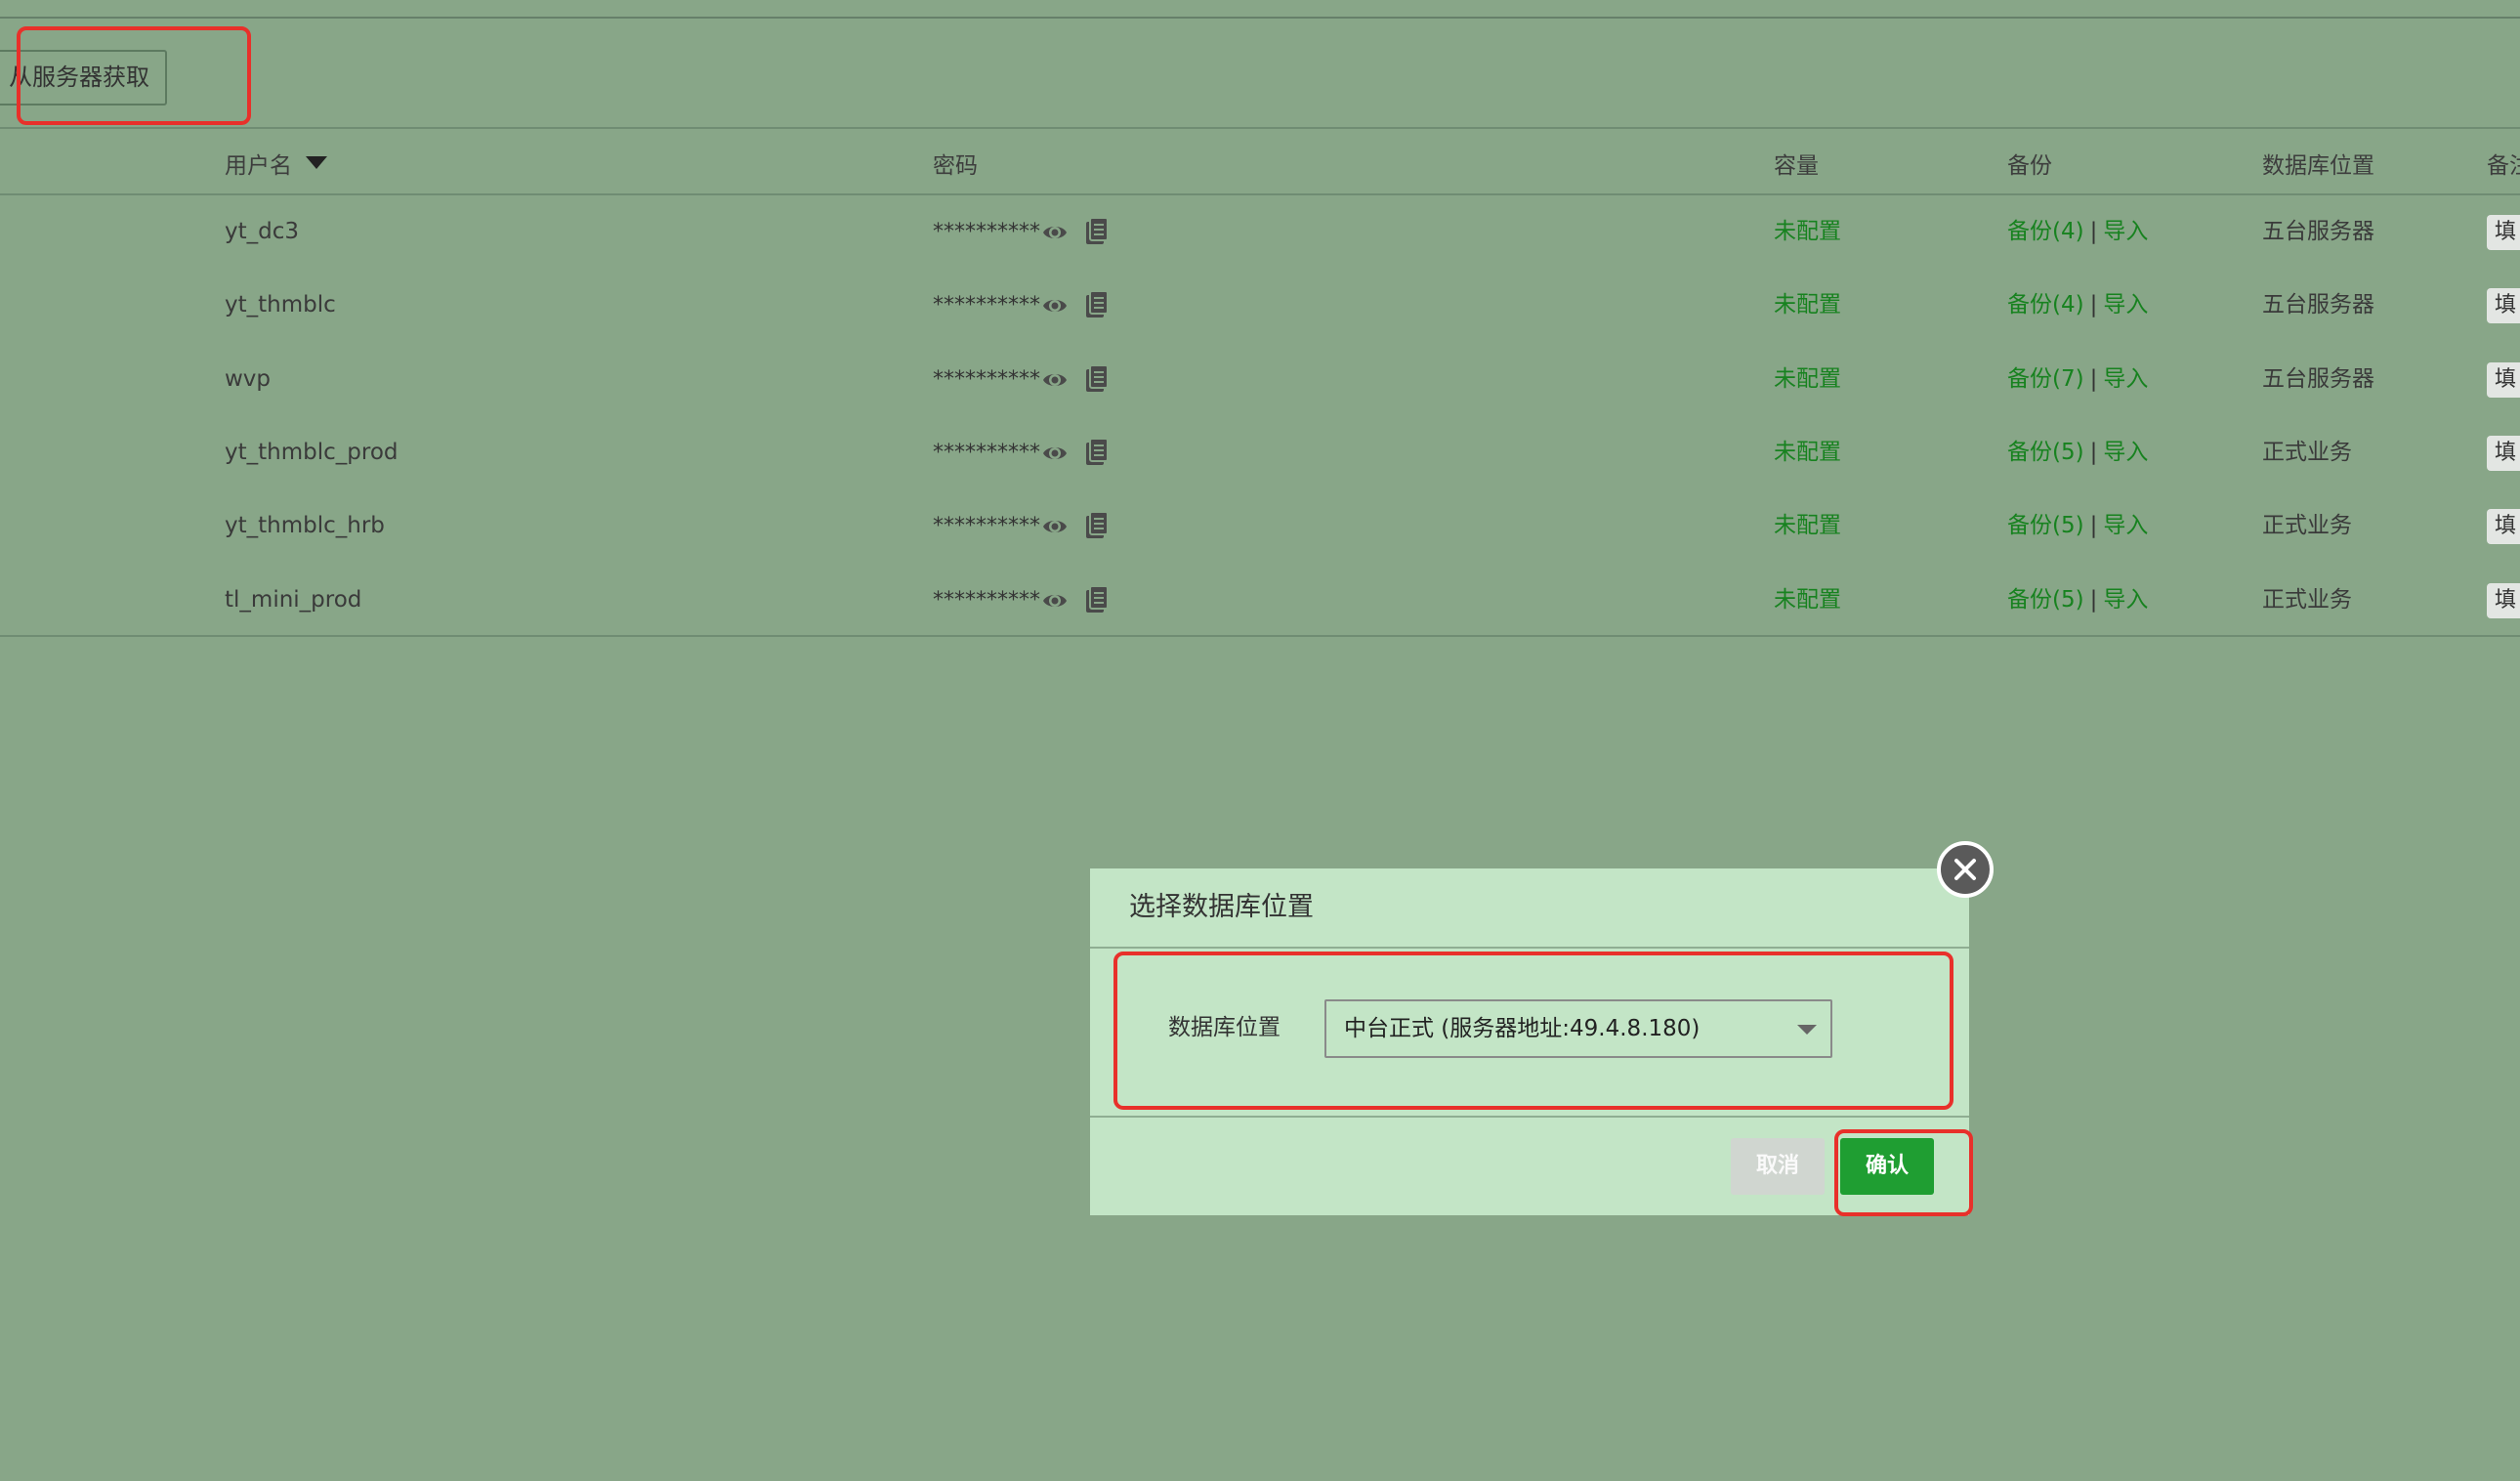 This screenshot has width=2520, height=1481. I want to click on table-row: wvp ********** 未配置 备份(7) | 导入 五台服务器 填, so click(1260, 379).